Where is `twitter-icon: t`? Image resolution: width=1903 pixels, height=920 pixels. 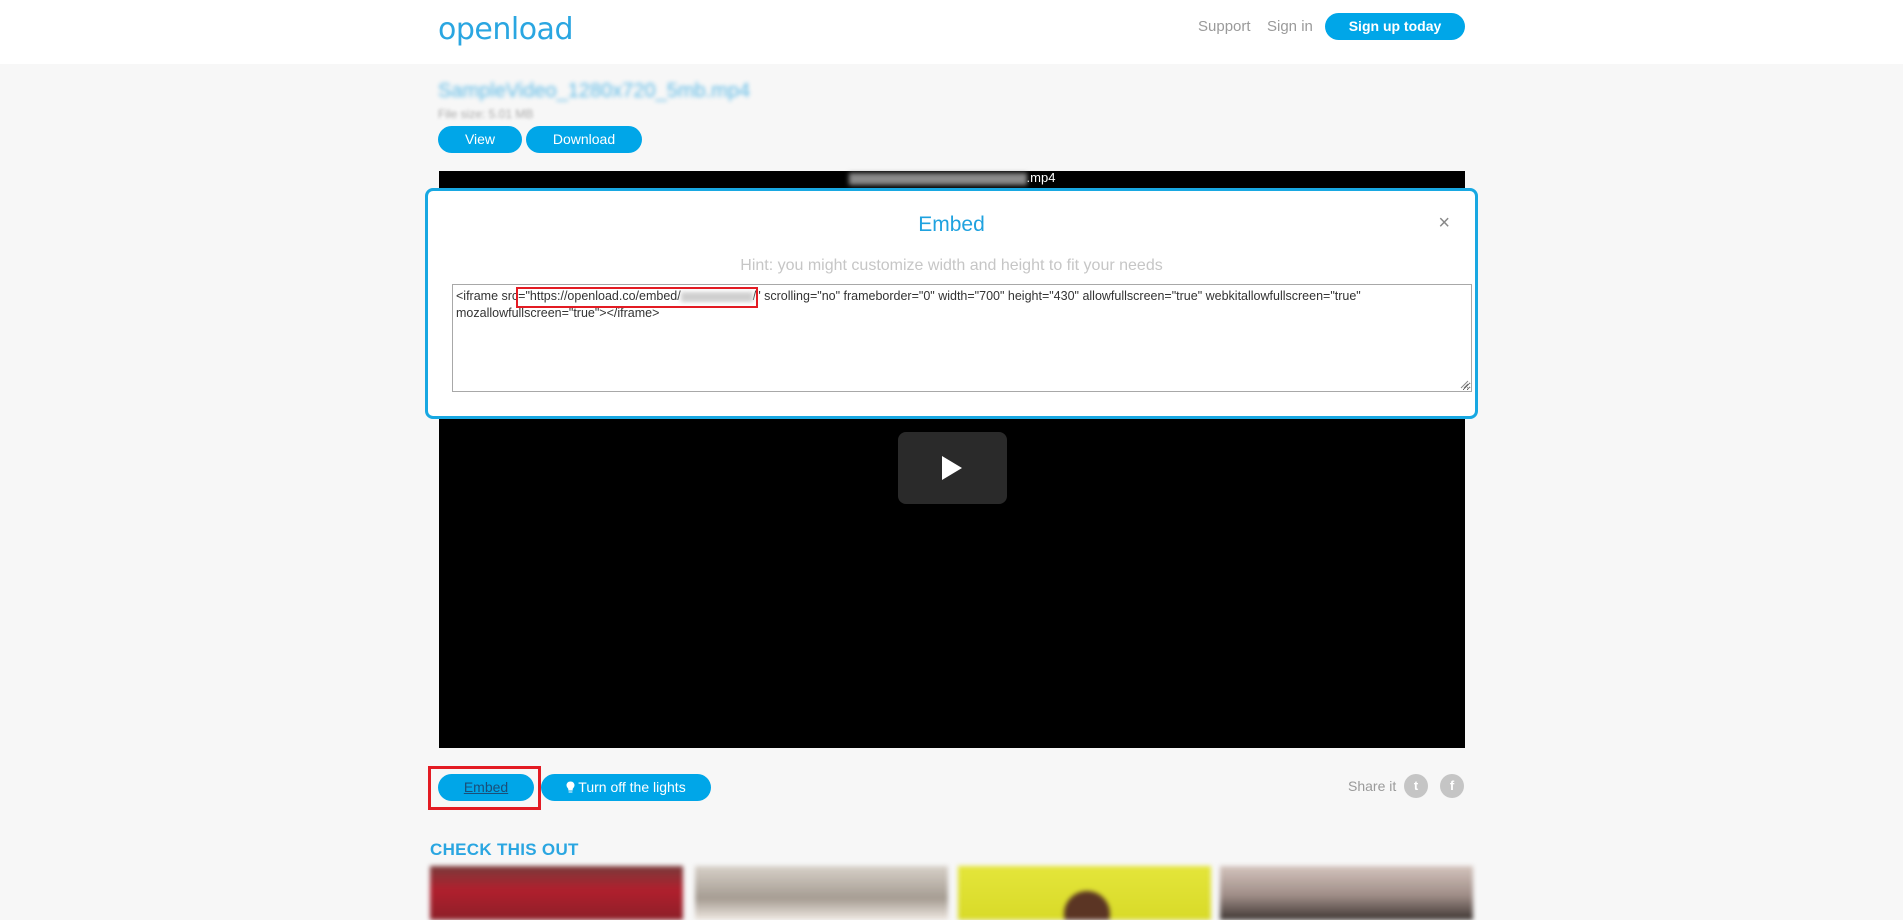 twitter-icon: t is located at coordinates (1416, 786).